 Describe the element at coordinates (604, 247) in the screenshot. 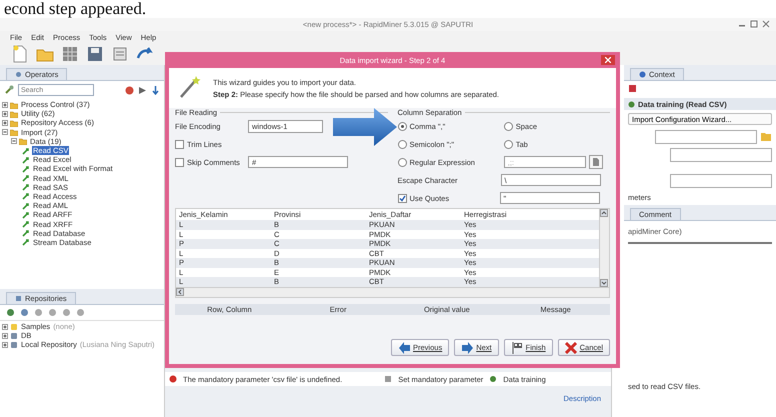

I see `vertical-scrollbar` at that location.